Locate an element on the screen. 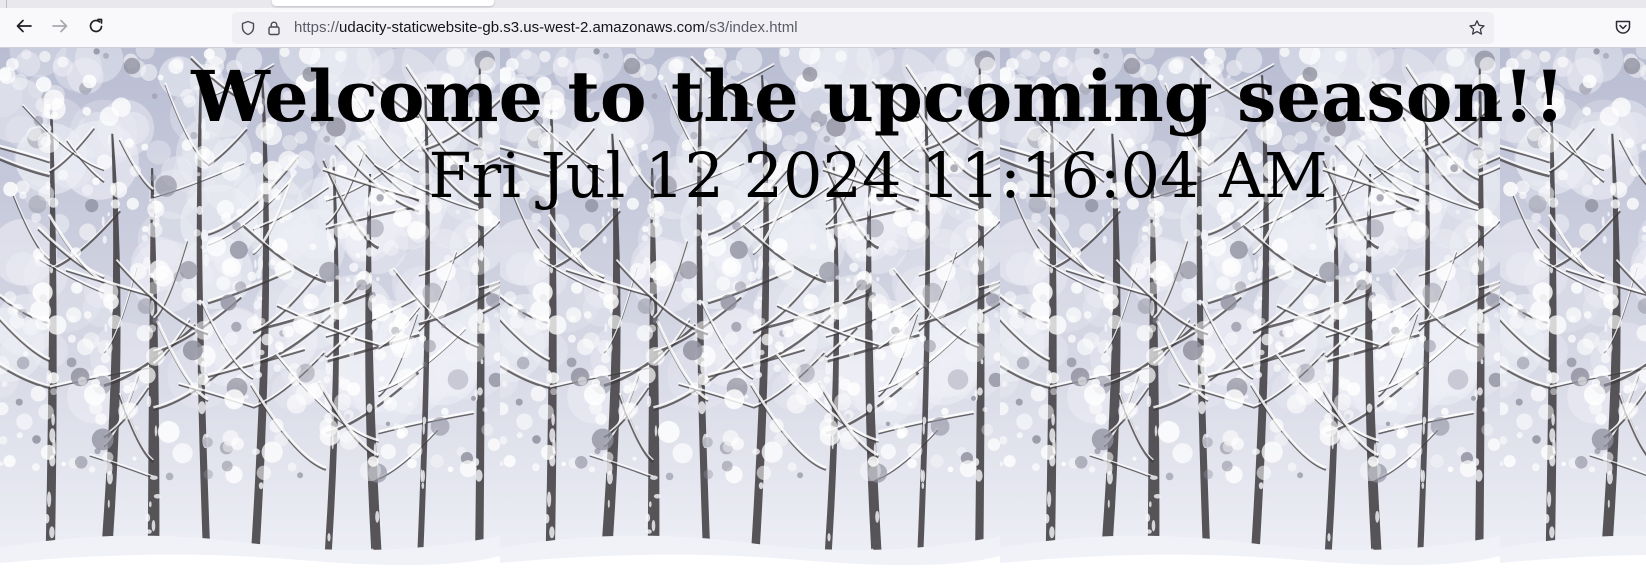  reload-icon is located at coordinates (96, 25).